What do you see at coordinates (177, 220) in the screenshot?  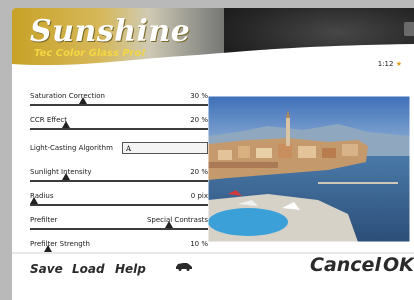 I see `control-value: Special Contrasts` at bounding box center [177, 220].